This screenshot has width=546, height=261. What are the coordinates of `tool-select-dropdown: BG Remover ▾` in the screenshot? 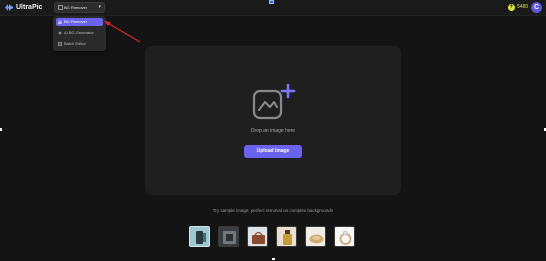 It's located at (79, 7).